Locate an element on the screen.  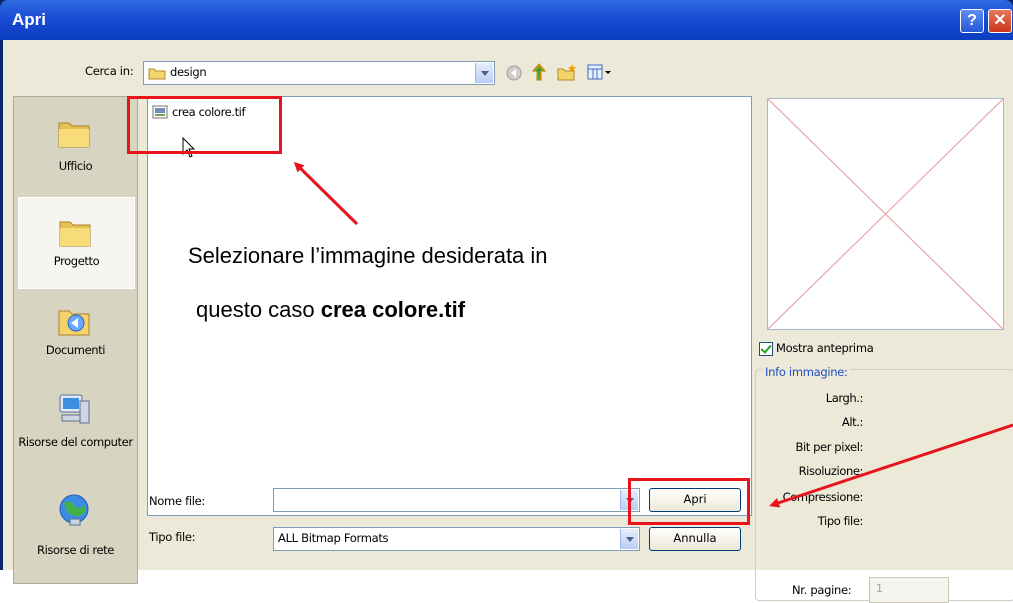
annotation-line-1: Selezionare l’immagine desiderata in is located at coordinates (368, 255).